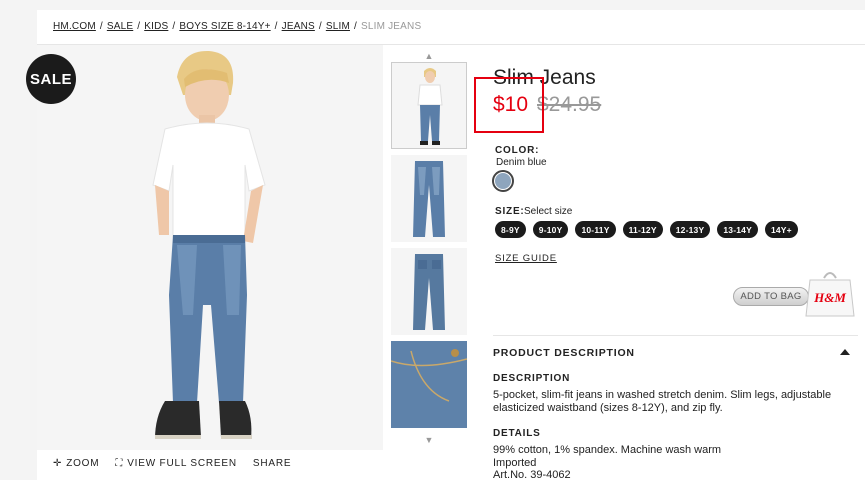  I want to click on share-label: SHARE, so click(272, 463).